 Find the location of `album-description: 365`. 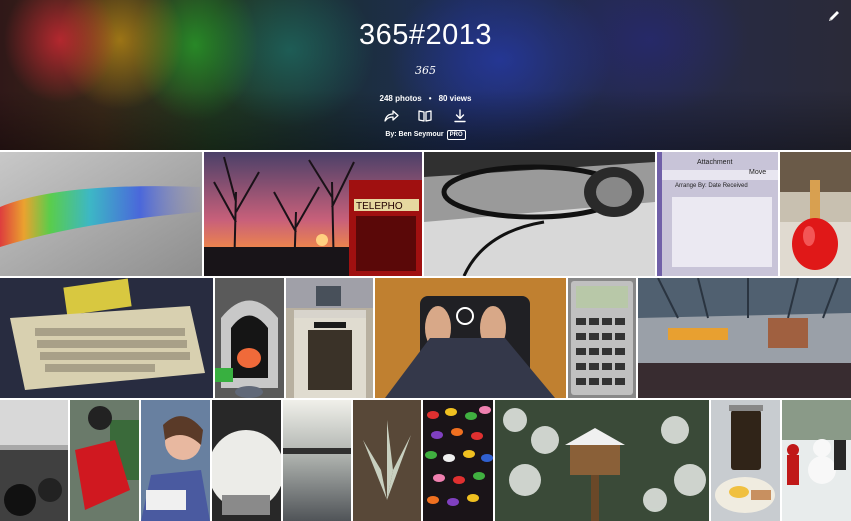

album-description: 365 is located at coordinates (425, 70).